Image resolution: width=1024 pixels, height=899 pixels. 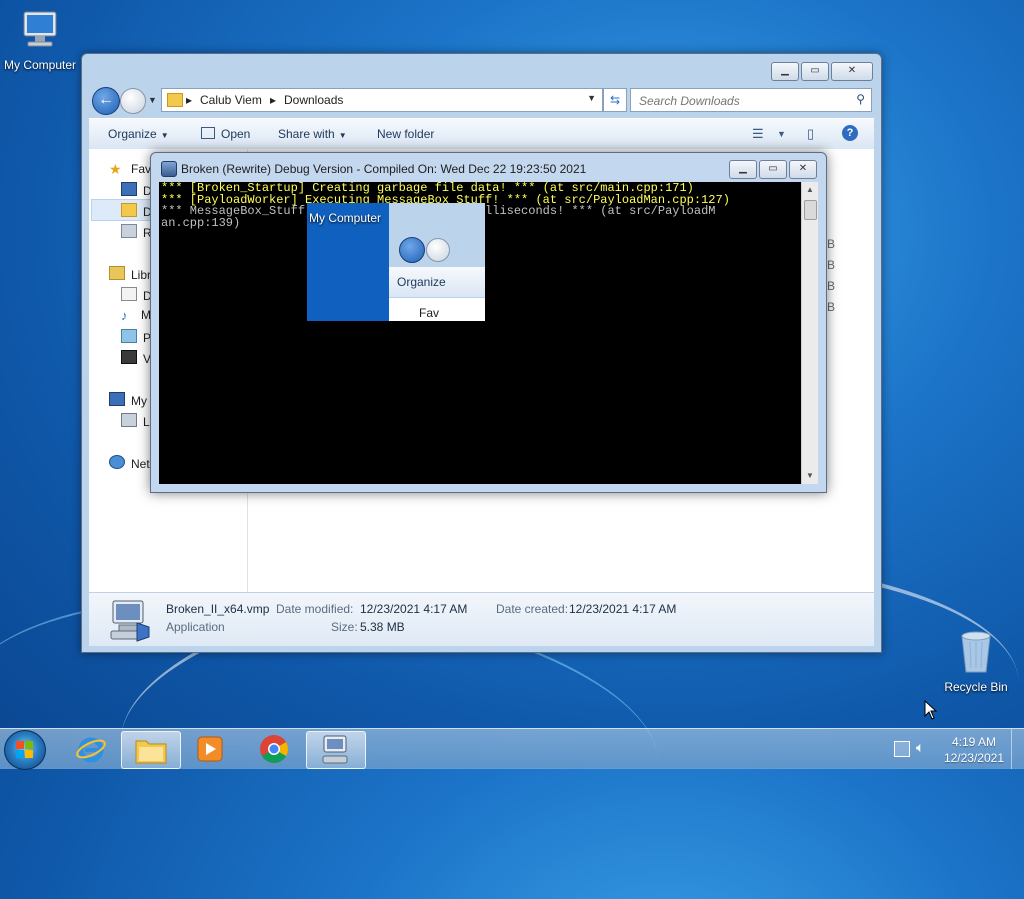 What do you see at coordinates (128, 400) in the screenshot?
I see `nav-my-computer: My` at bounding box center [128, 400].